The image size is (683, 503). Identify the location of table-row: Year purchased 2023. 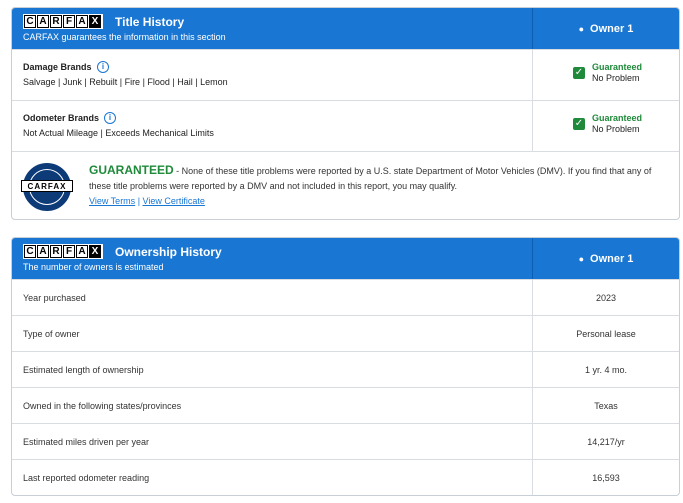
(345, 297).